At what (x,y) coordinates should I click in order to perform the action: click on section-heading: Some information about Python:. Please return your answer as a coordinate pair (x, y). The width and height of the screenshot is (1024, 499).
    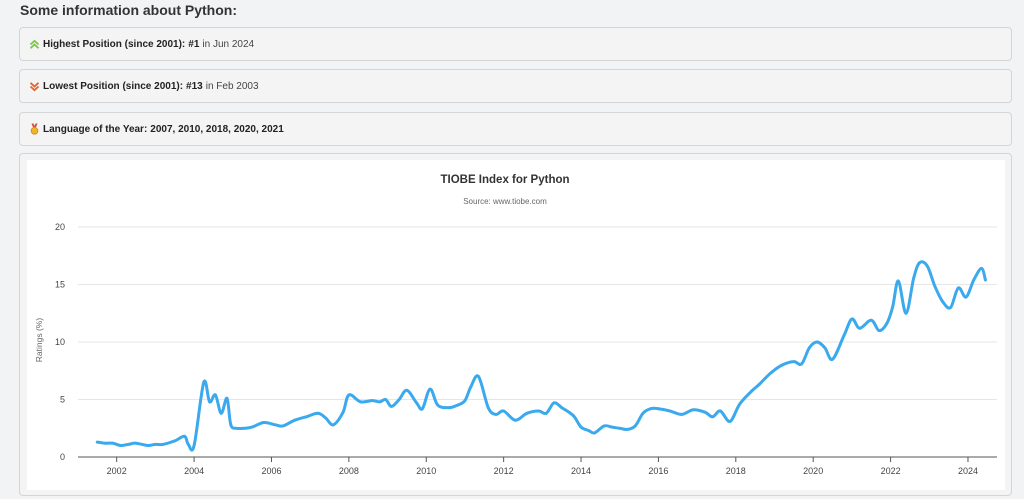
    Looking at the image, I should click on (128, 10).